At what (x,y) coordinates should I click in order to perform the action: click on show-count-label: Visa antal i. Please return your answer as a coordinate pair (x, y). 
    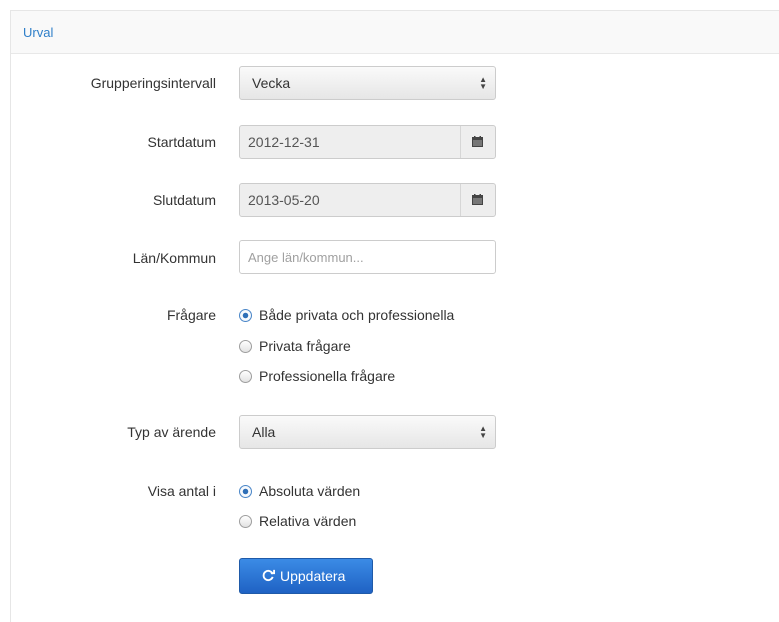
    Looking at the image, I should click on (181, 491).